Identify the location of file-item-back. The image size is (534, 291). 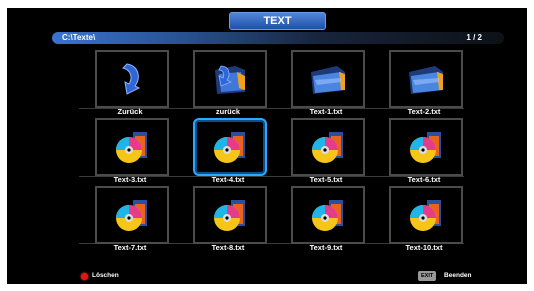
(132, 79).